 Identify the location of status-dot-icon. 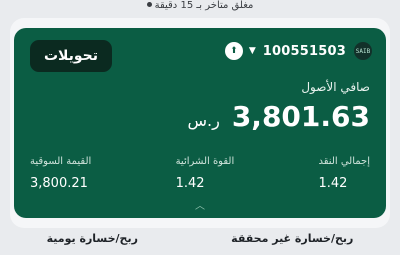
(149, 4).